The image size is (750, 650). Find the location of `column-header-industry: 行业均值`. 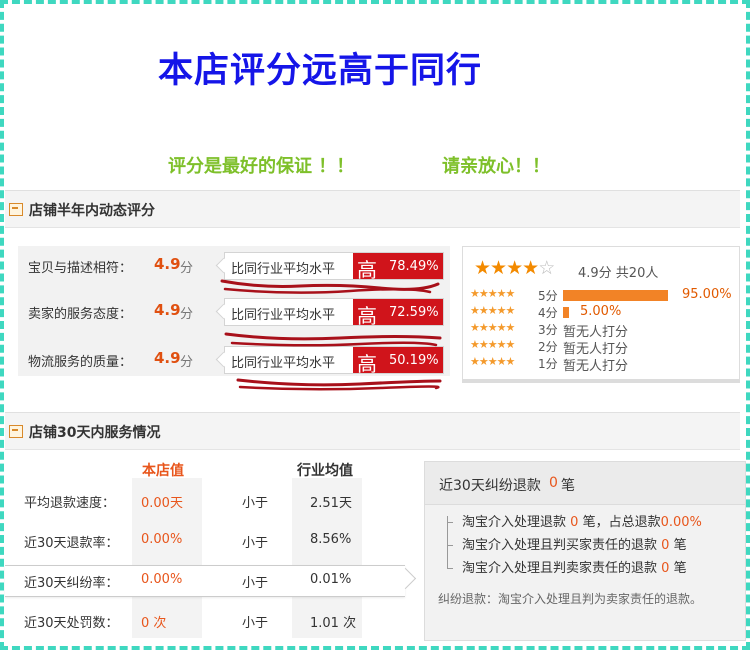

column-header-industry: 行业均值 is located at coordinates (325, 471).